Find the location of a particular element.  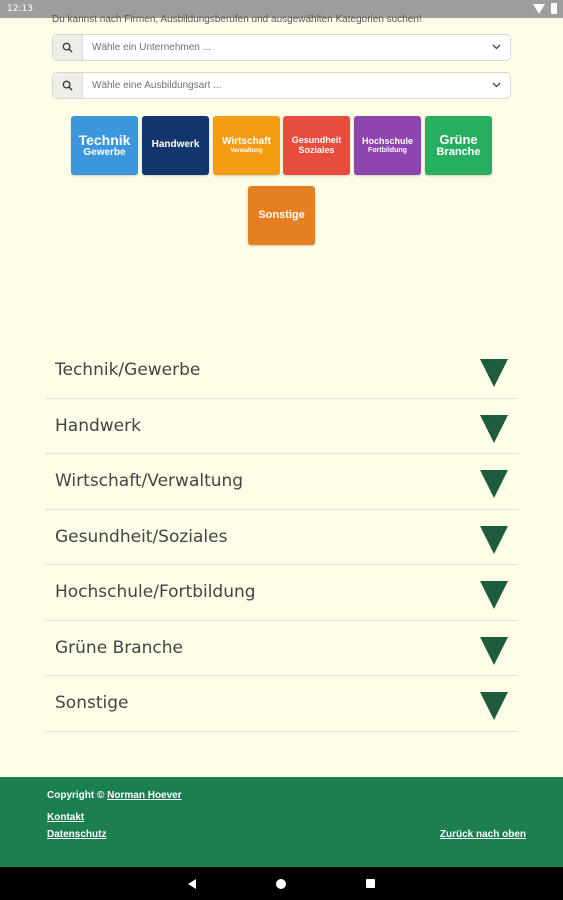

category-tile-handwerk: Handwerk is located at coordinates (175, 145).